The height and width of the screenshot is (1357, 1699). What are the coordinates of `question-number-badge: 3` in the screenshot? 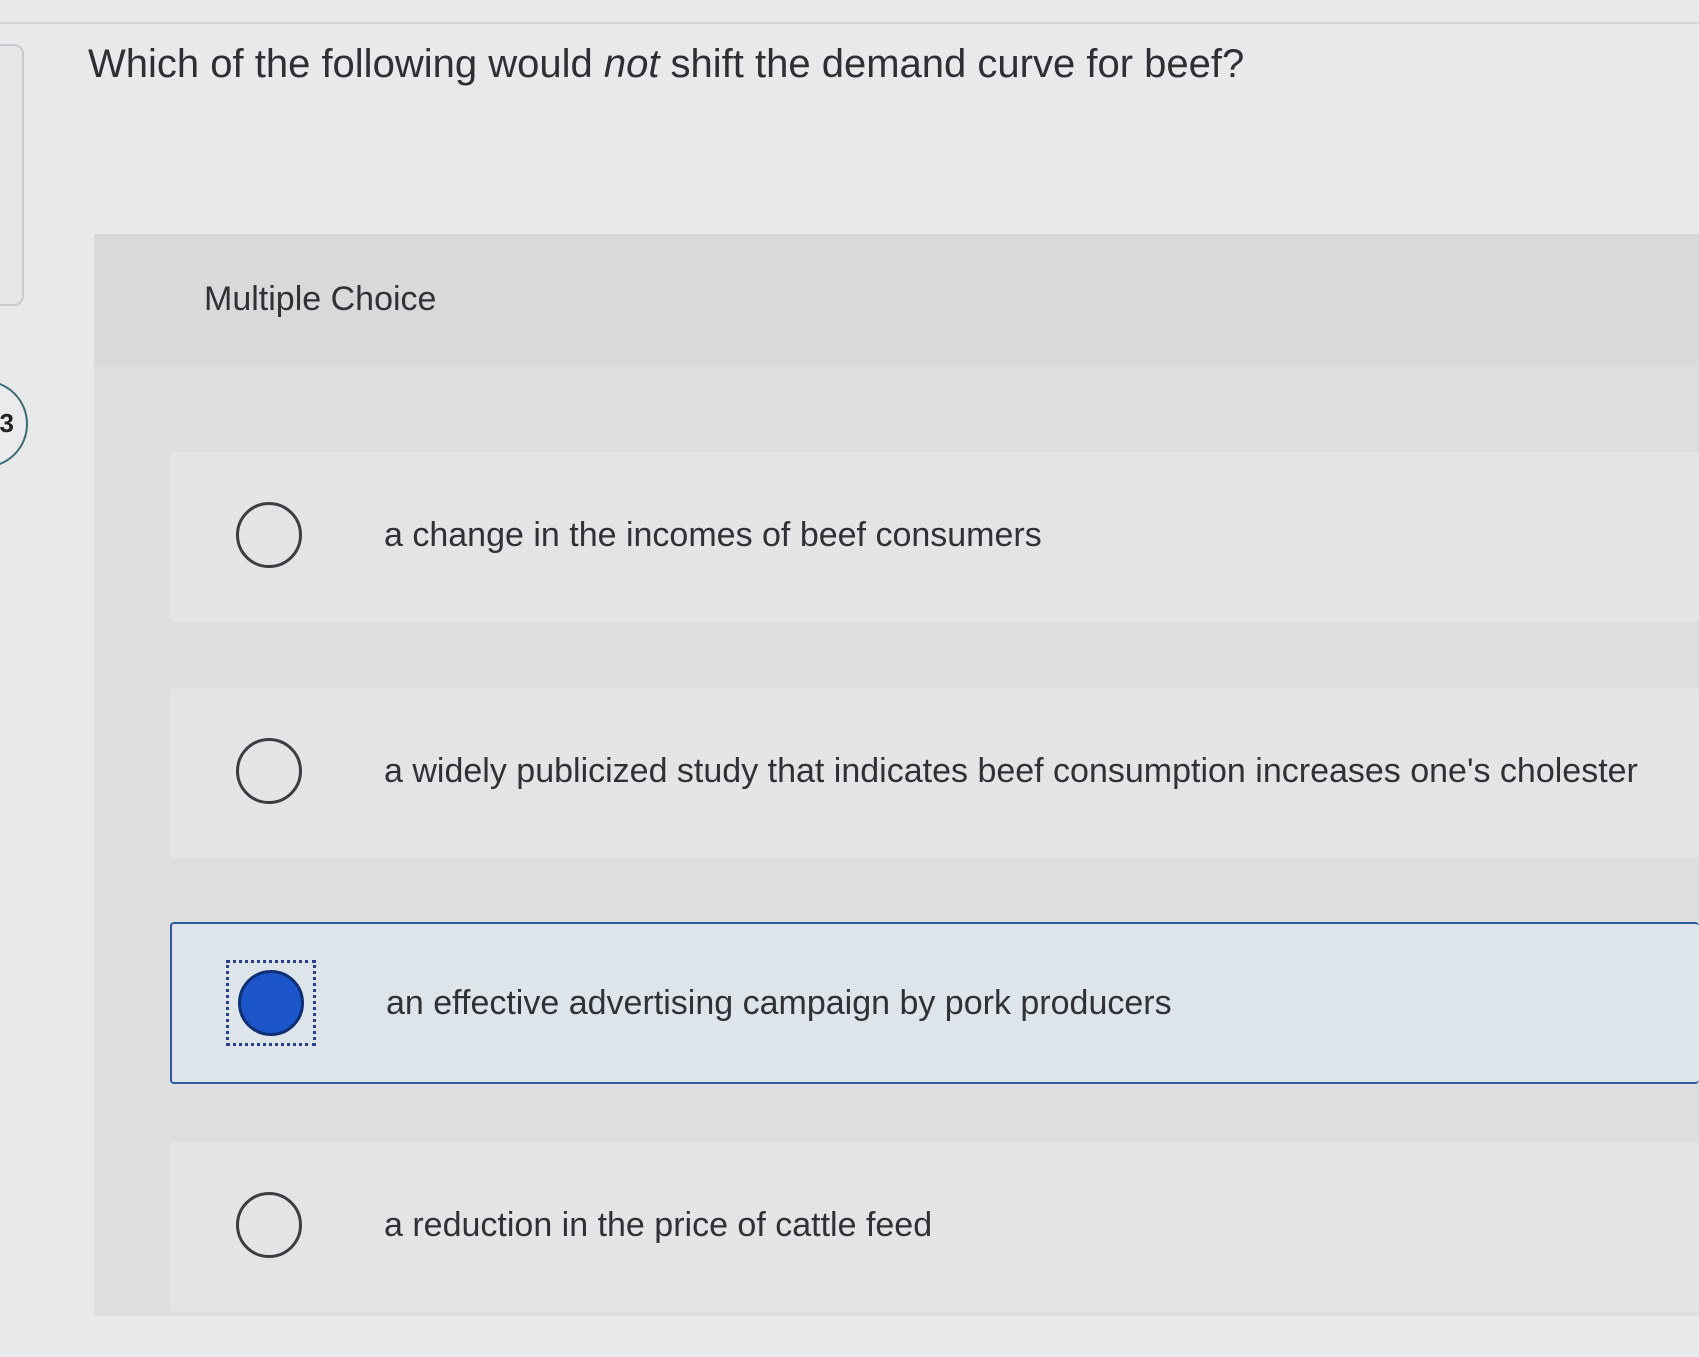 It's located at (14, 424).